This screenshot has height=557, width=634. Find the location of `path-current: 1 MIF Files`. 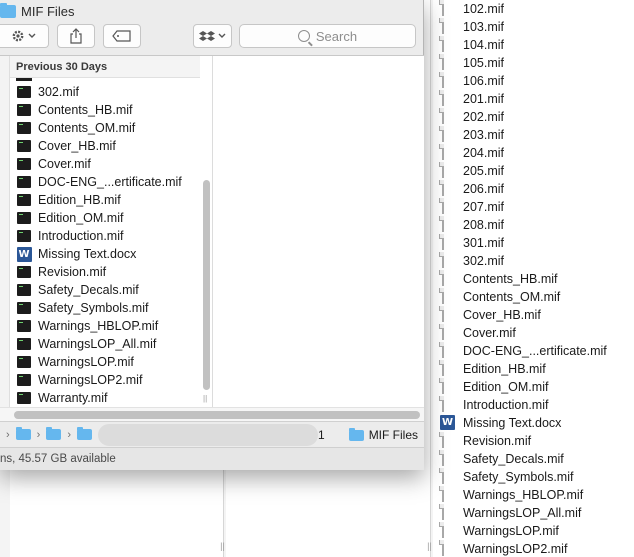

path-current: 1 MIF Files is located at coordinates (368, 434).